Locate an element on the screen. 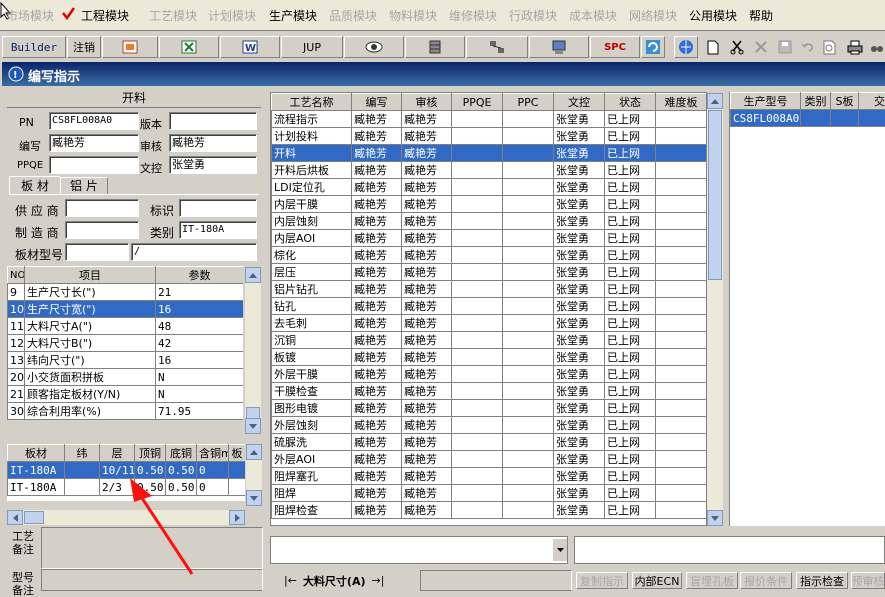 The height and width of the screenshot is (597, 885). menu-material: 物料模块 is located at coordinates (413, 15).